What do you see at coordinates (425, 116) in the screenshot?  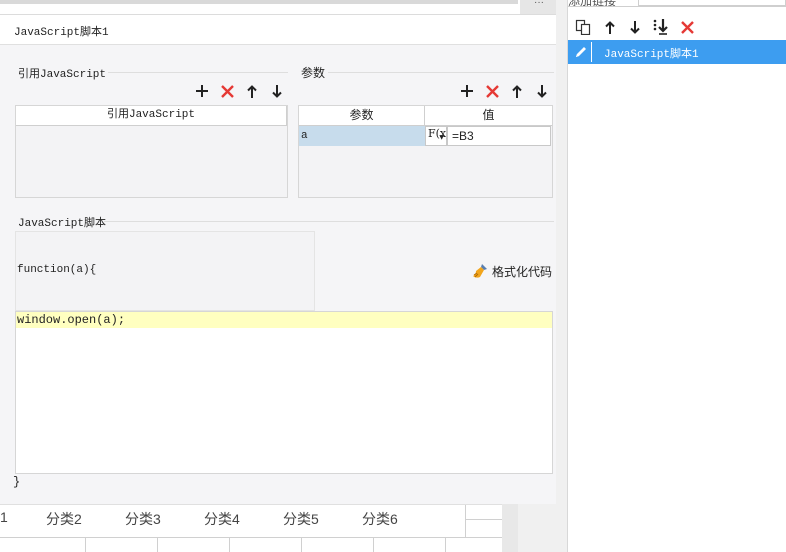 I see `param-table-header: 参数 值` at bounding box center [425, 116].